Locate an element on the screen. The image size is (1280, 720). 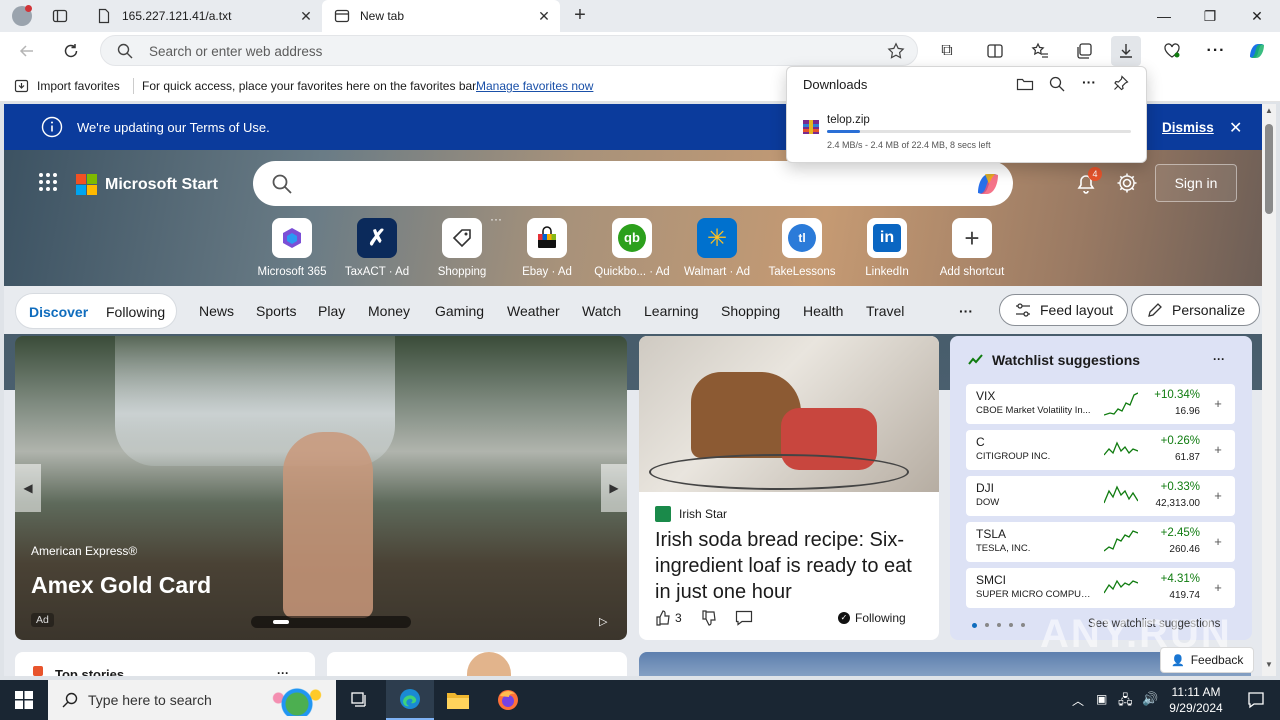
restore-button: ❐ is located at coordinates (1210, 16).